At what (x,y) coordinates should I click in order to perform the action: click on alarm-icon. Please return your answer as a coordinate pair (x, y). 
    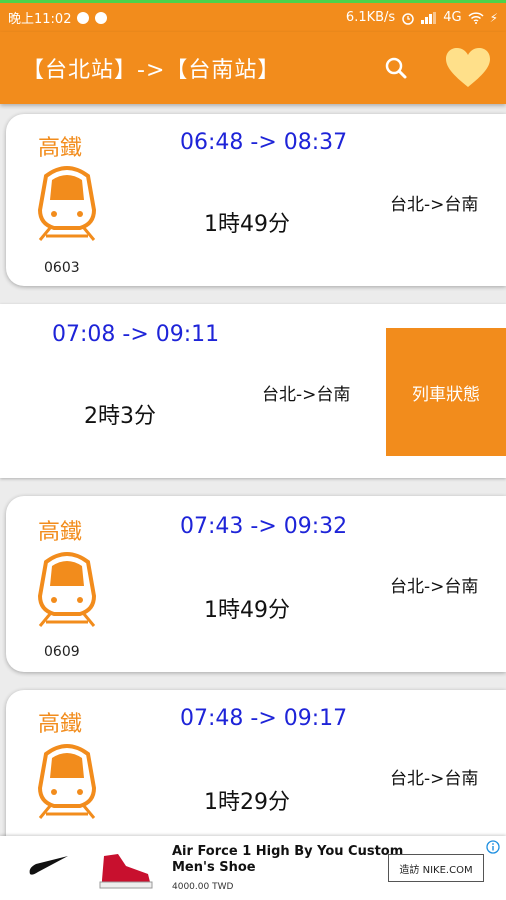
    Looking at the image, I should click on (408, 18).